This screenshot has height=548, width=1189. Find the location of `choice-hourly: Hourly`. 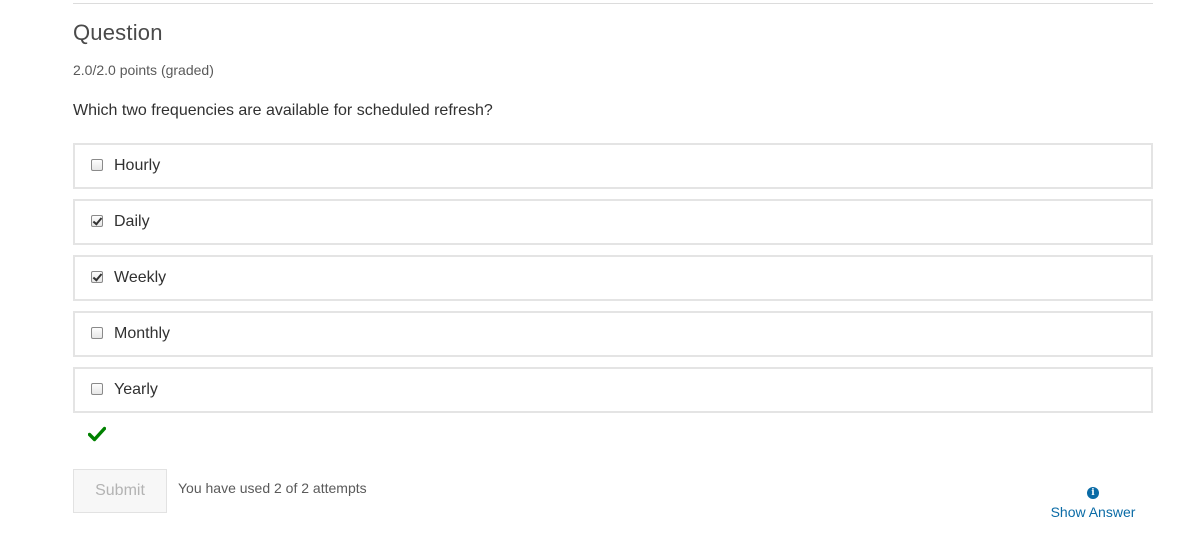

choice-hourly: Hourly is located at coordinates (613, 166).